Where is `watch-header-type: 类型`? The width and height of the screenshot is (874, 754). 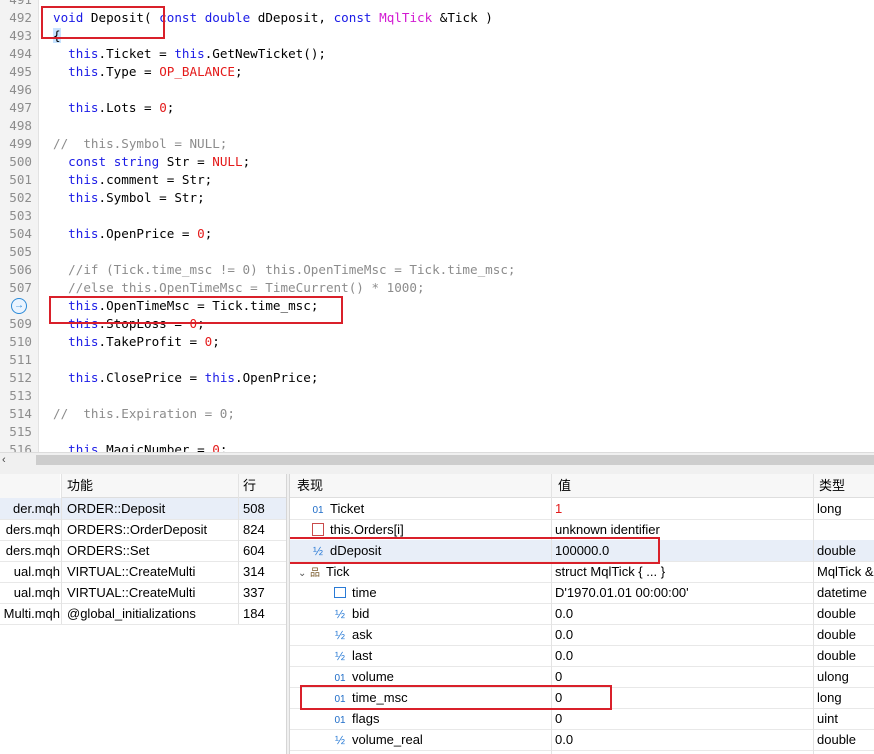 watch-header-type: 类型 is located at coordinates (843, 486).